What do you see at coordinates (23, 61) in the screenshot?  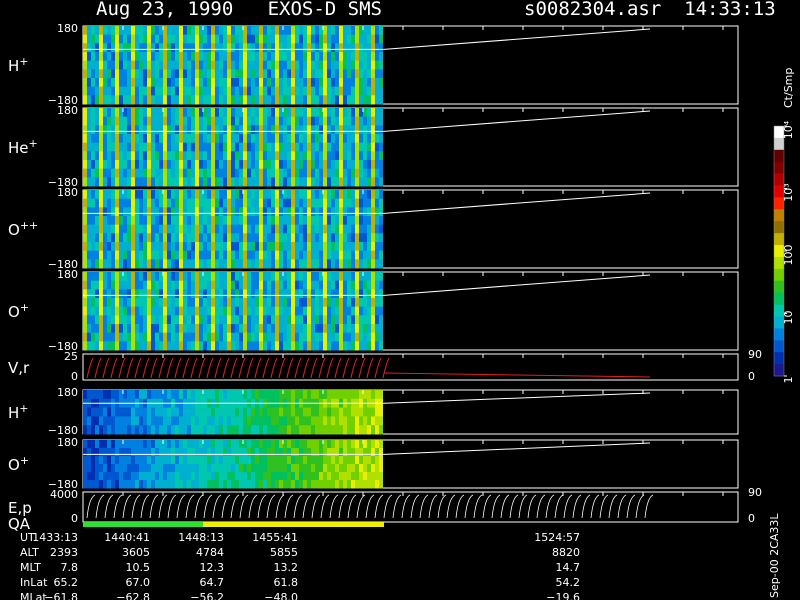 I see `panel-label-sup: +` at bounding box center [23, 61].